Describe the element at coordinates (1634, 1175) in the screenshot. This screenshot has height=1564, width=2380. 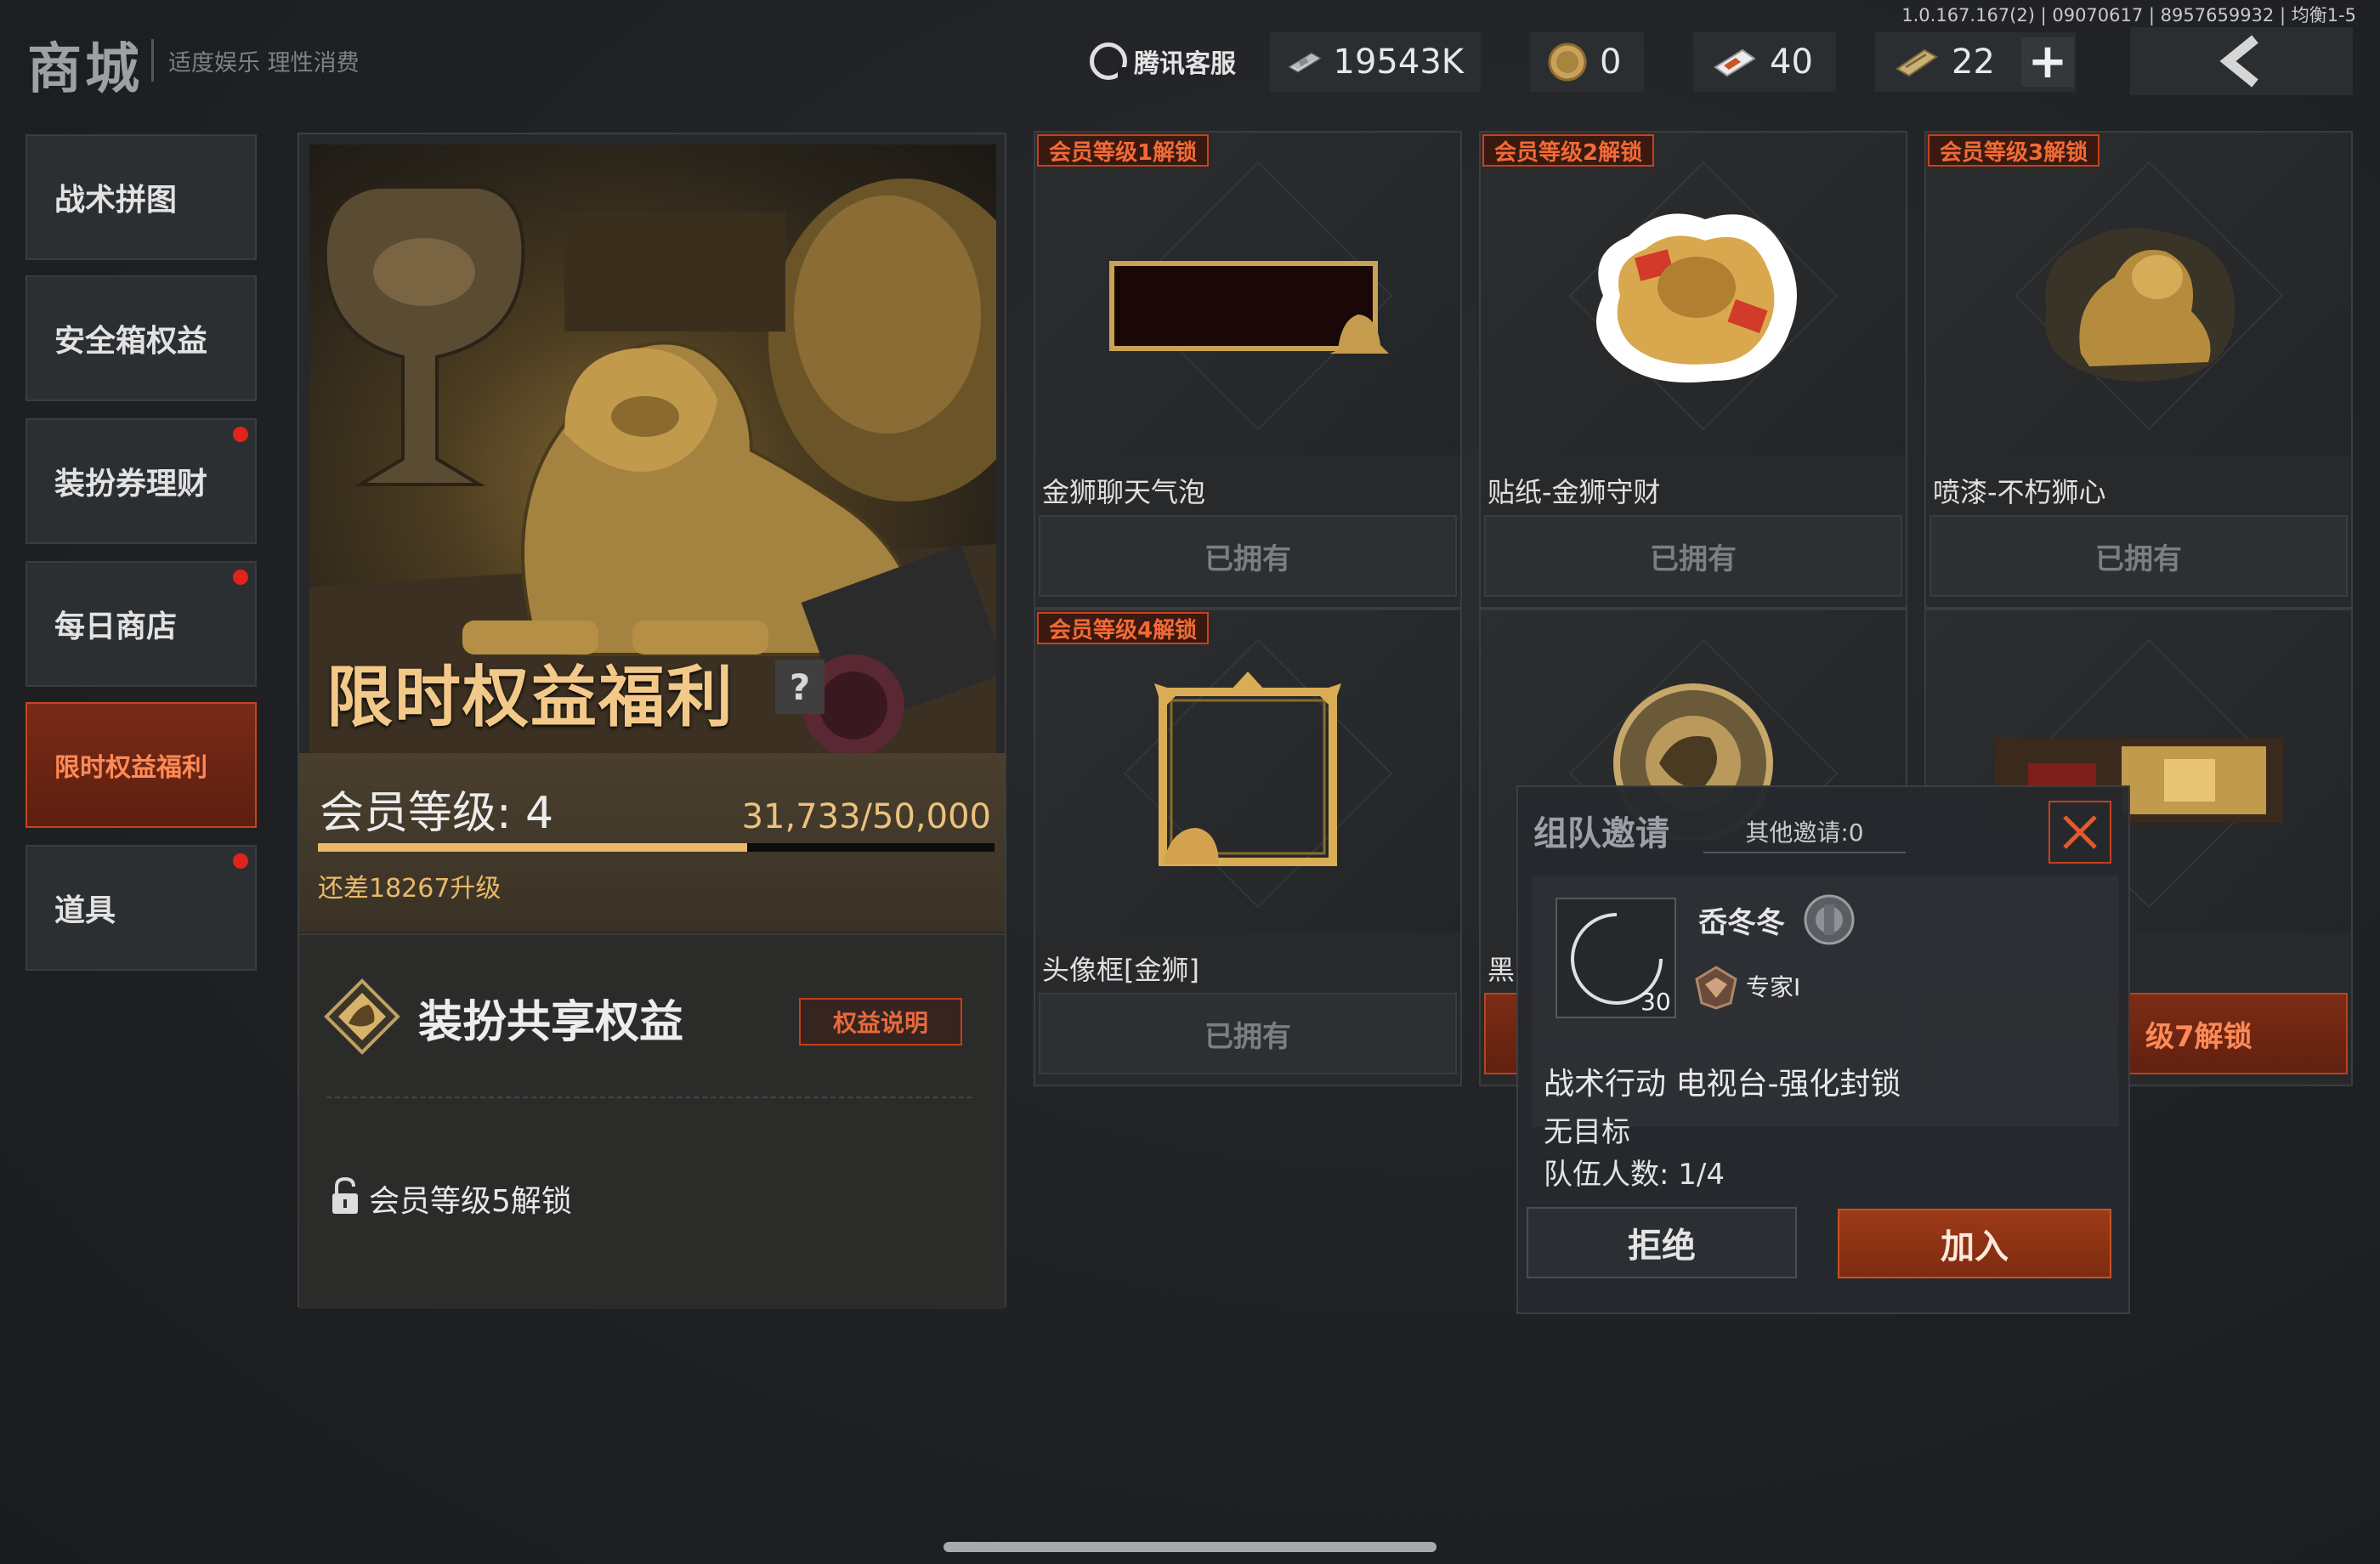
I see `team-count-text: 队伍人数: 1/4` at that location.